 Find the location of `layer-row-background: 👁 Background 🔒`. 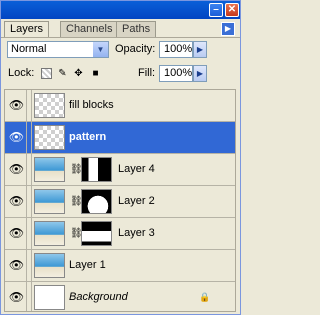

layer-row-background: 👁 Background 🔒 is located at coordinates (120, 296).